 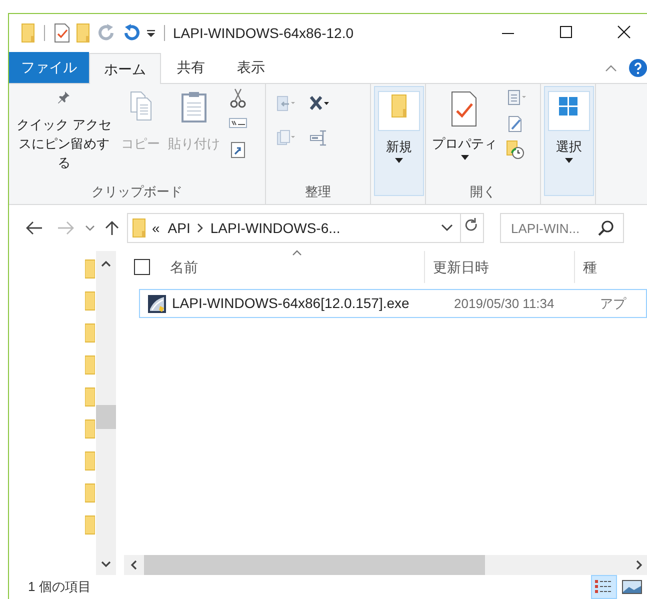 What do you see at coordinates (291, 303) in the screenshot?
I see `file-name: LAPI-WINDOWS-64x86[12.0.157].exe` at bounding box center [291, 303].